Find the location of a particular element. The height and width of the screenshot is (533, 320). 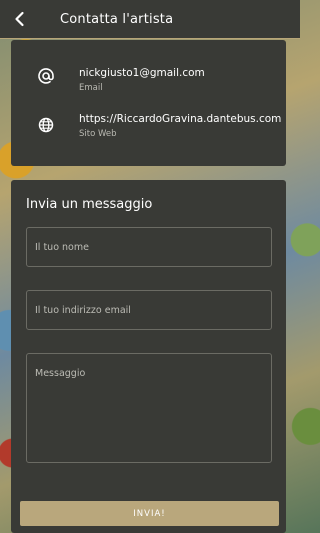

globe-icon is located at coordinates (46, 125).